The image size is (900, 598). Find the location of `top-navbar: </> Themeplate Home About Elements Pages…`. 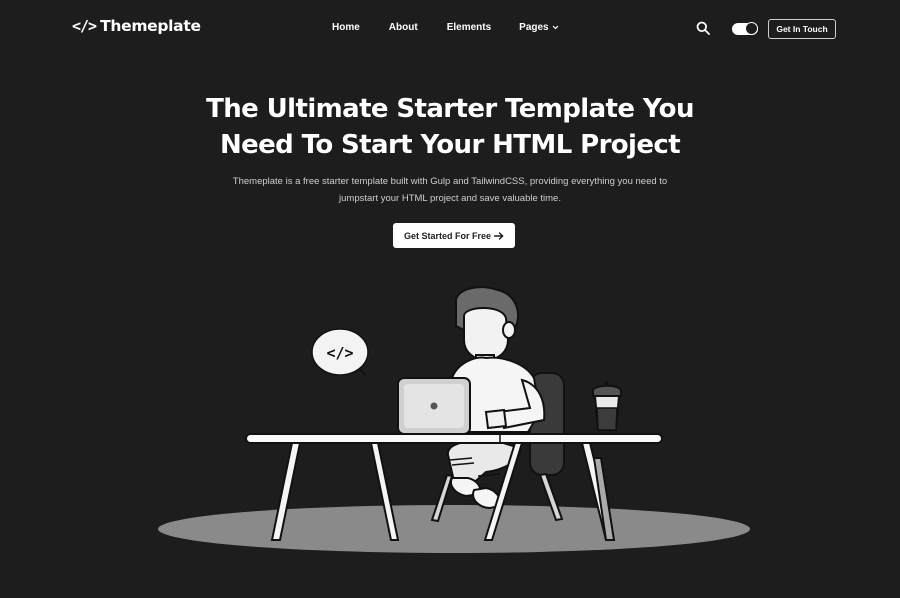

top-navbar: </> Themeplate Home About Elements Pages… is located at coordinates (450, 29).